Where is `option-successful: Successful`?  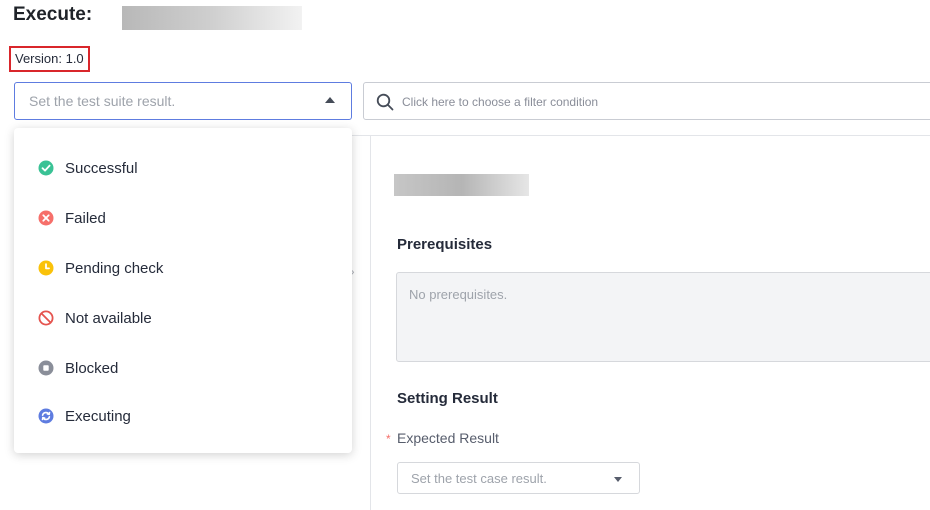
option-successful: Successful is located at coordinates (183, 168).